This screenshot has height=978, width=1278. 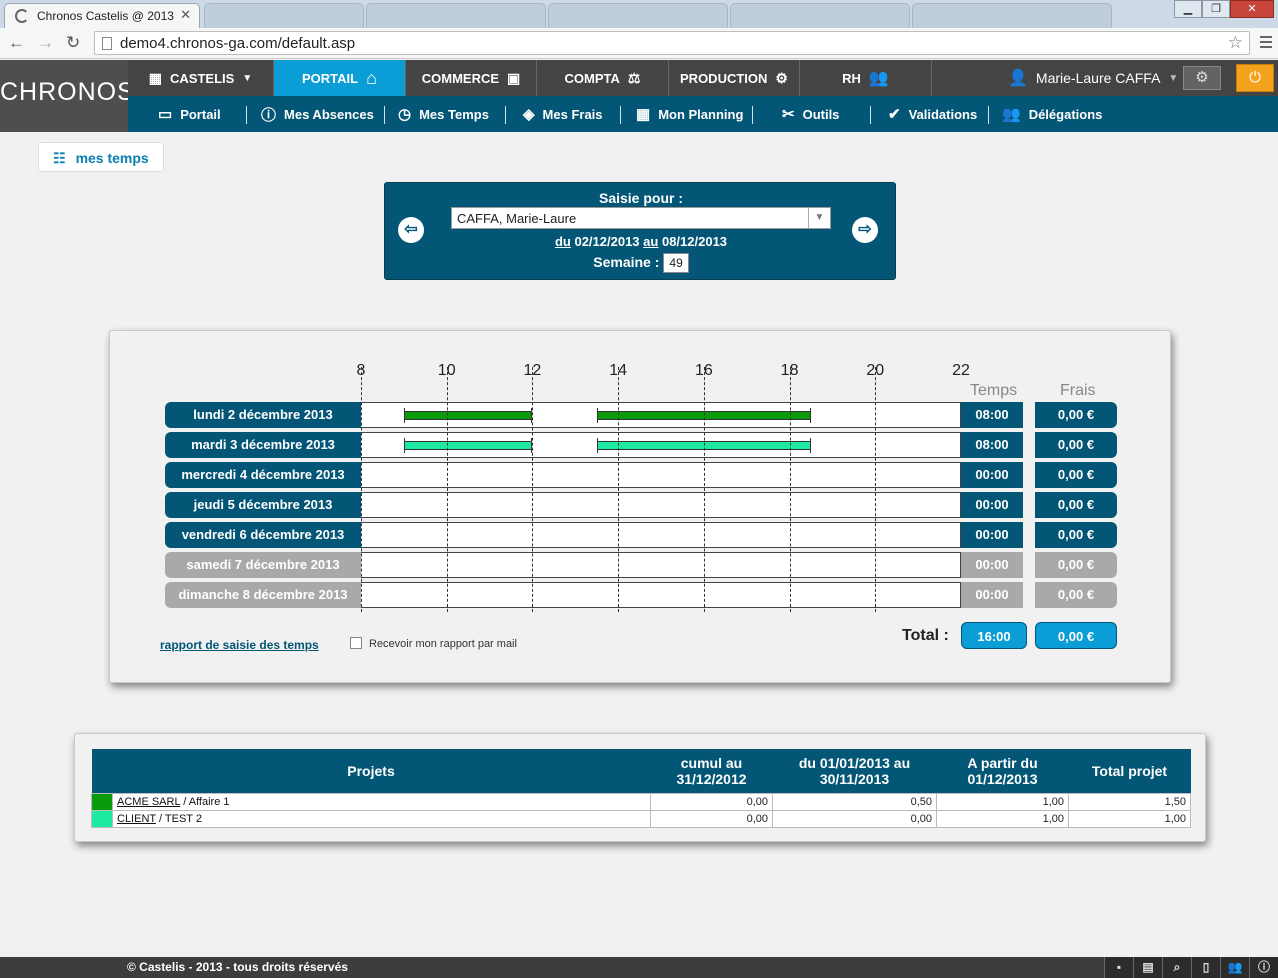 What do you see at coordinates (73, 43) in the screenshot?
I see `reload-icon: ↻` at bounding box center [73, 43].